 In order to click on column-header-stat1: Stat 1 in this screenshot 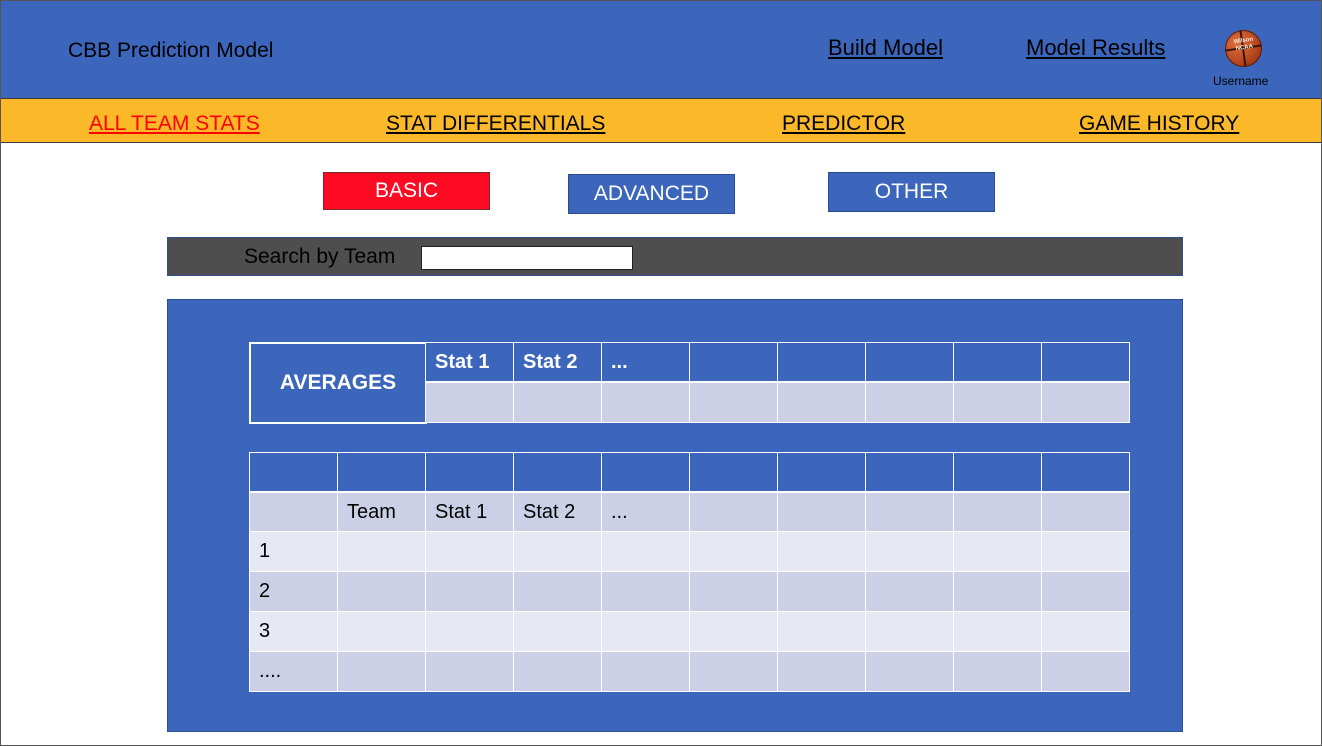, I will do `click(469, 511)`.